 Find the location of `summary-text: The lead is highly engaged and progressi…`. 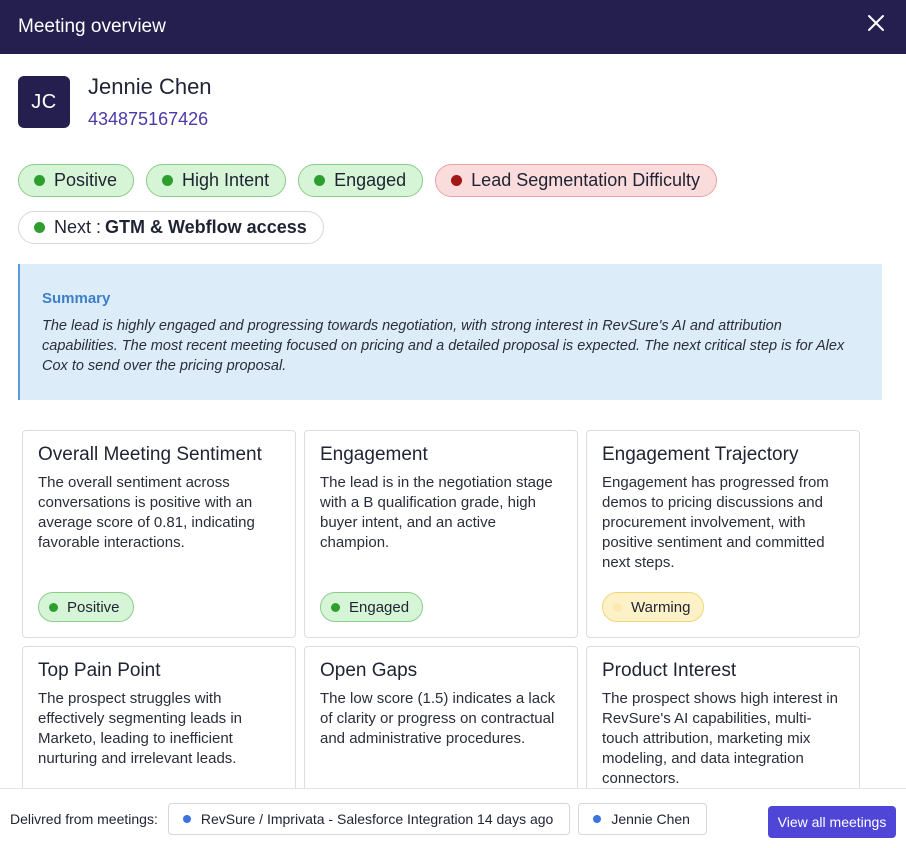

summary-text: The lead is highly engaged and progressi… is located at coordinates (443, 346).